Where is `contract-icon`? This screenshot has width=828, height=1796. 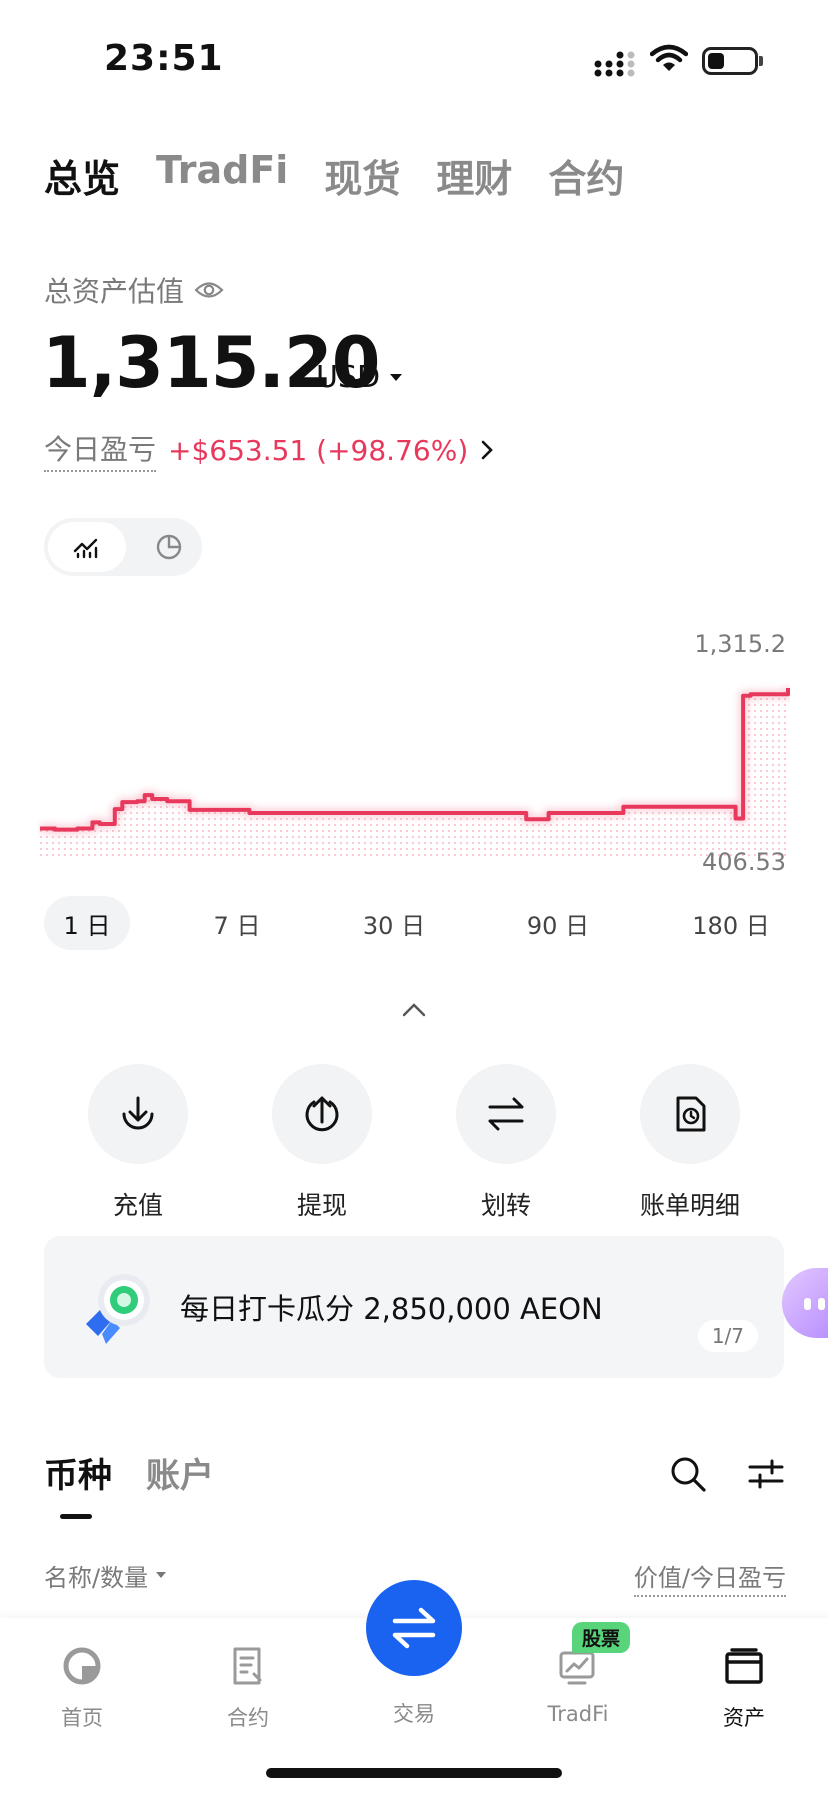
contract-icon is located at coordinates (247, 1666).